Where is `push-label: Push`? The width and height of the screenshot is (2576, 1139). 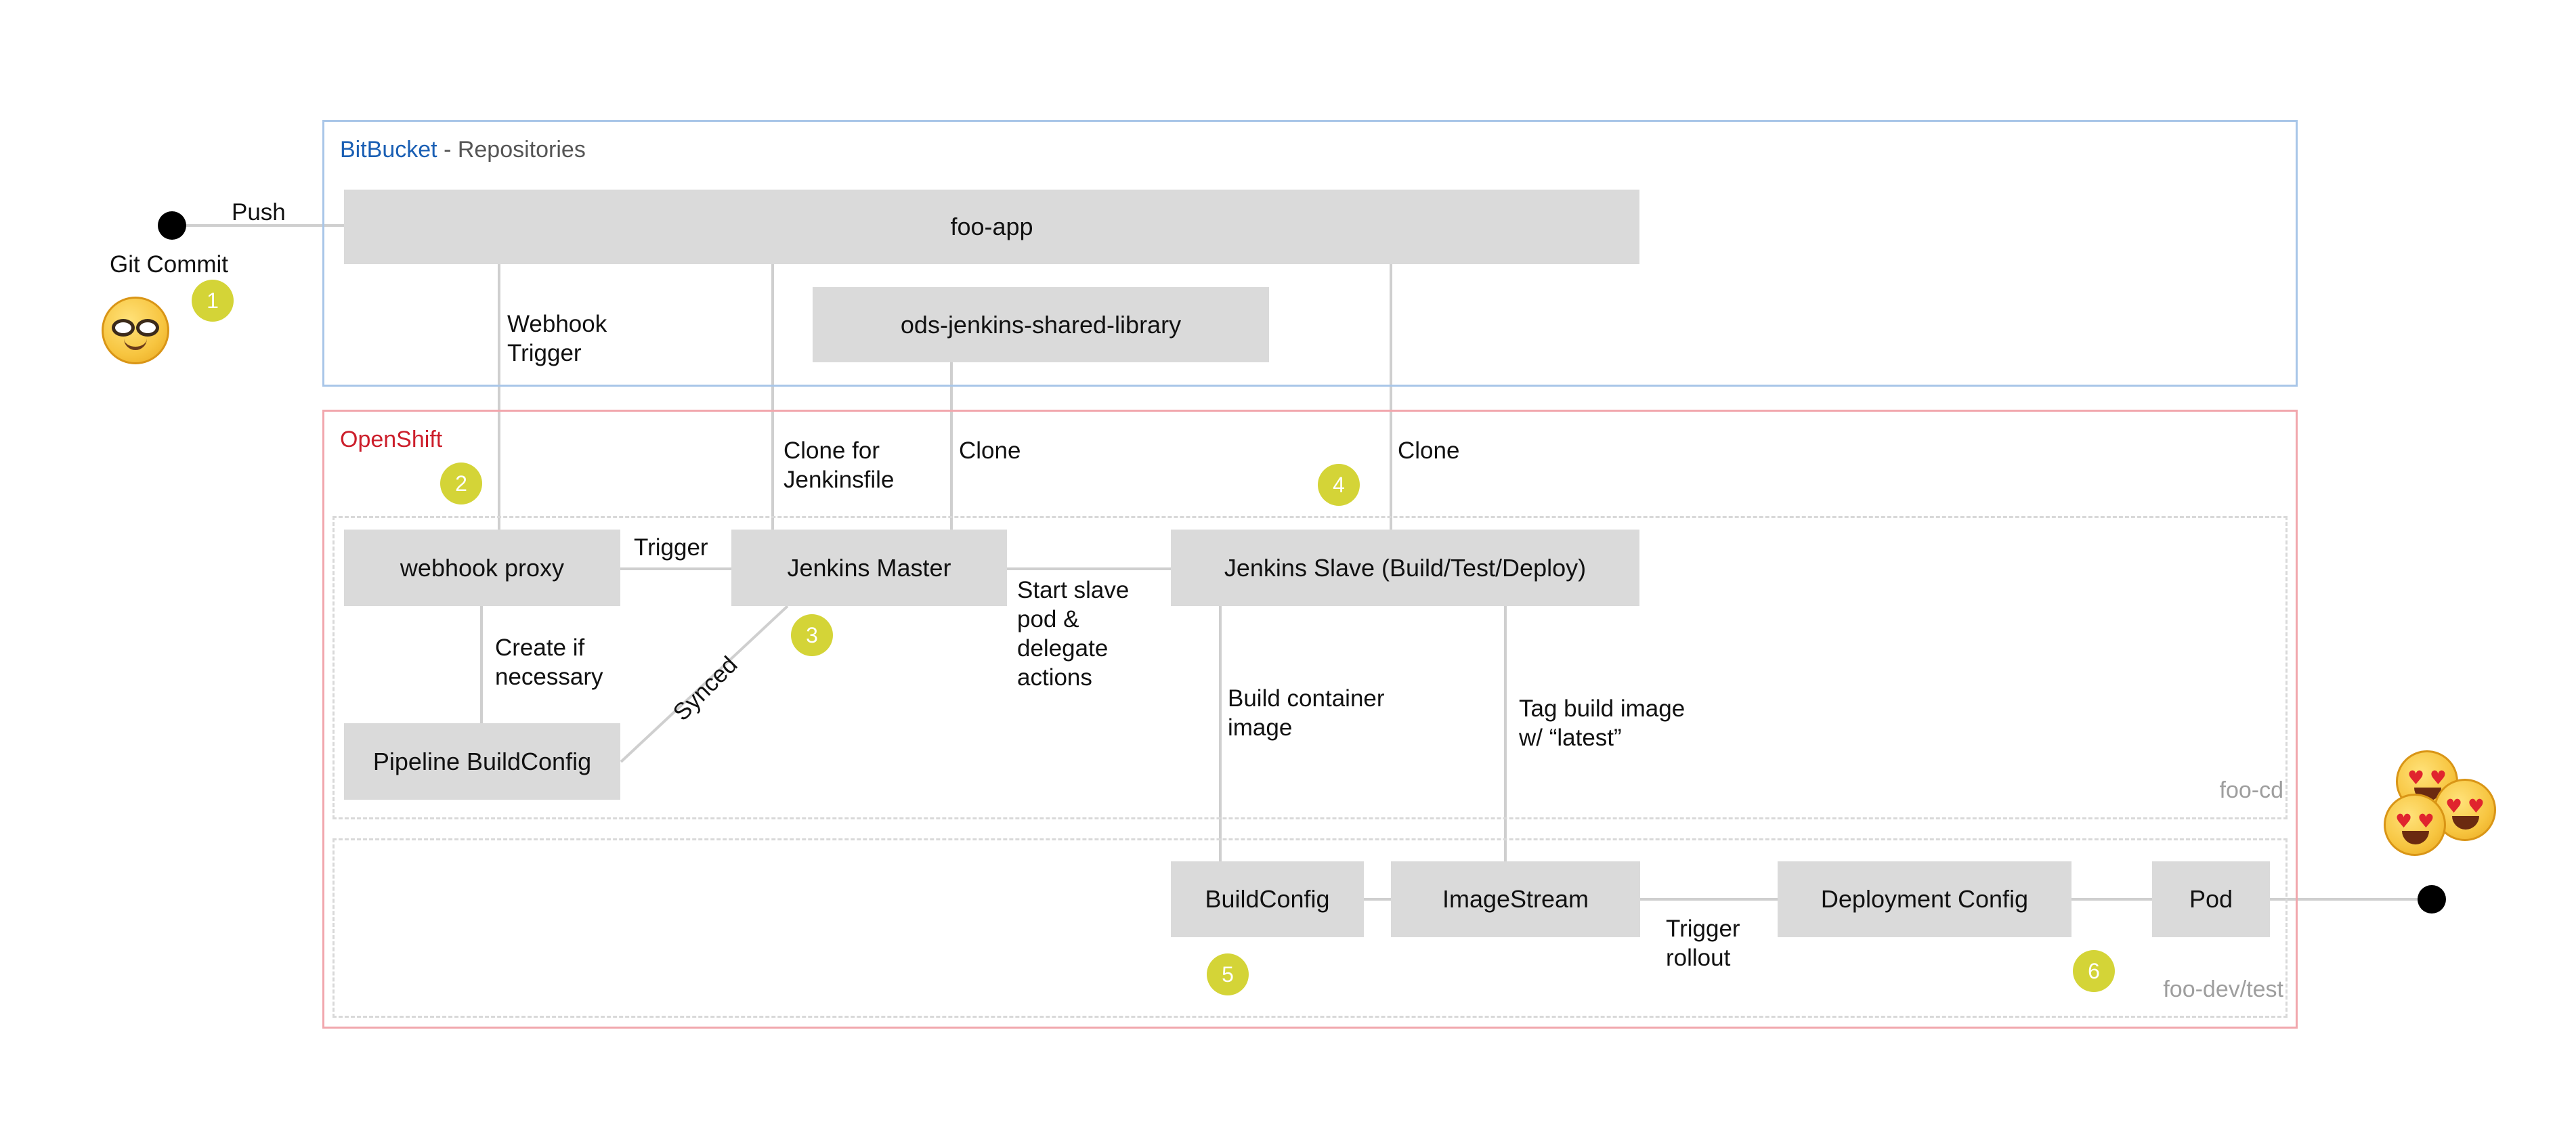 push-label: Push is located at coordinates (259, 212).